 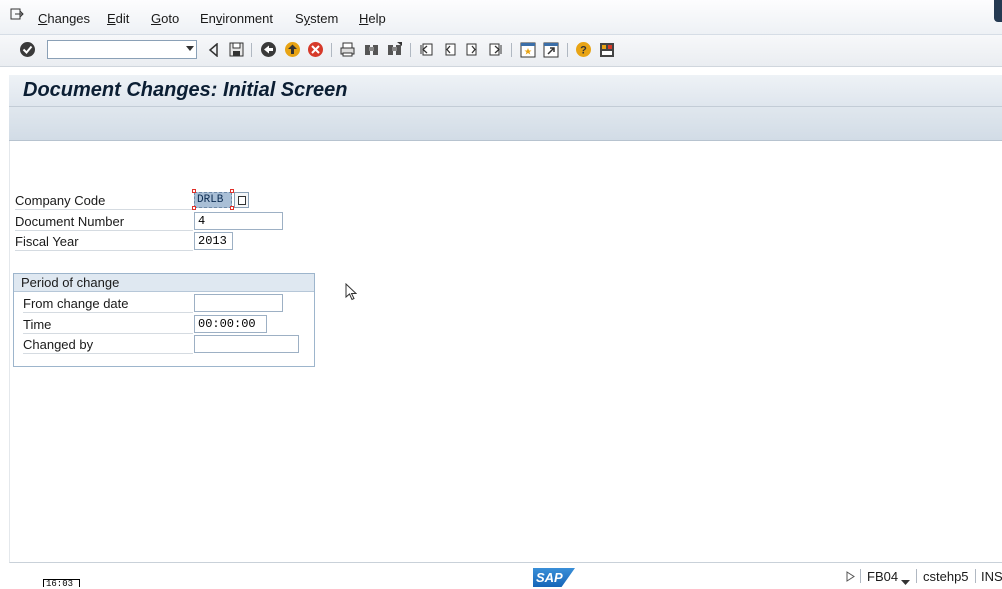 I want to click on find-icon, so click(x=371, y=49).